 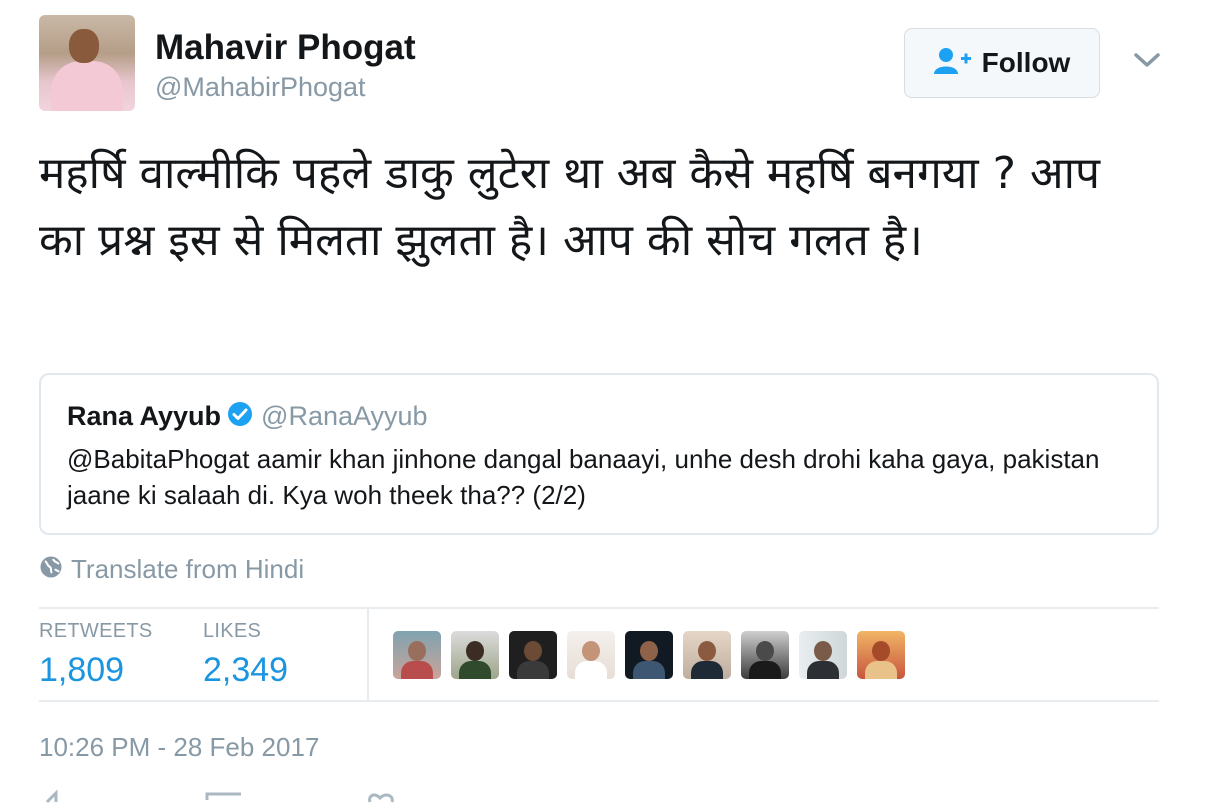 What do you see at coordinates (188, 569) in the screenshot?
I see `translate-label: Translate from Hindi` at bounding box center [188, 569].